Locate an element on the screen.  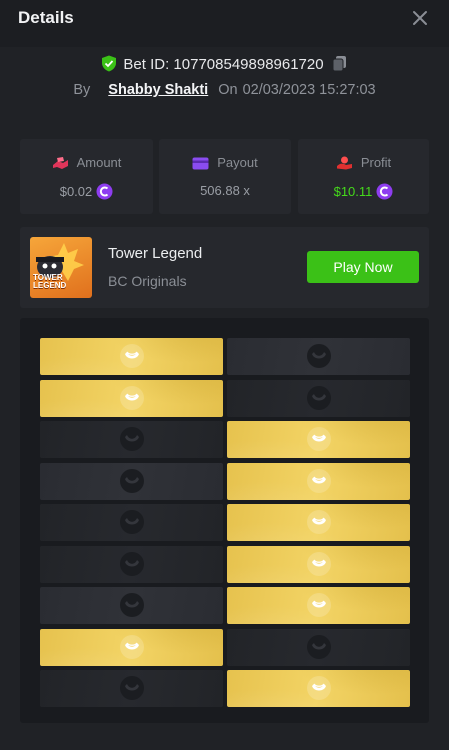
details-header: Details is located at coordinates (224, 23).